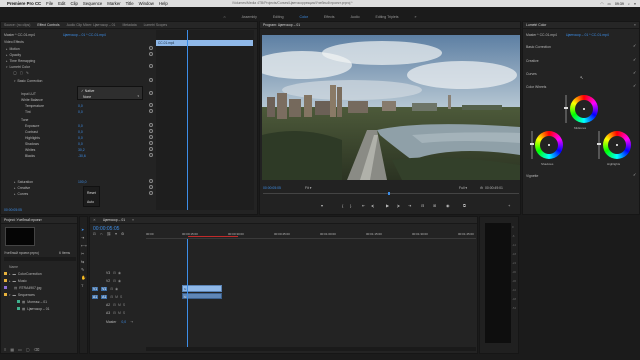 This screenshot has height=360, width=640. I want to click on program-settings-icon: ⚙, so click(481, 187).